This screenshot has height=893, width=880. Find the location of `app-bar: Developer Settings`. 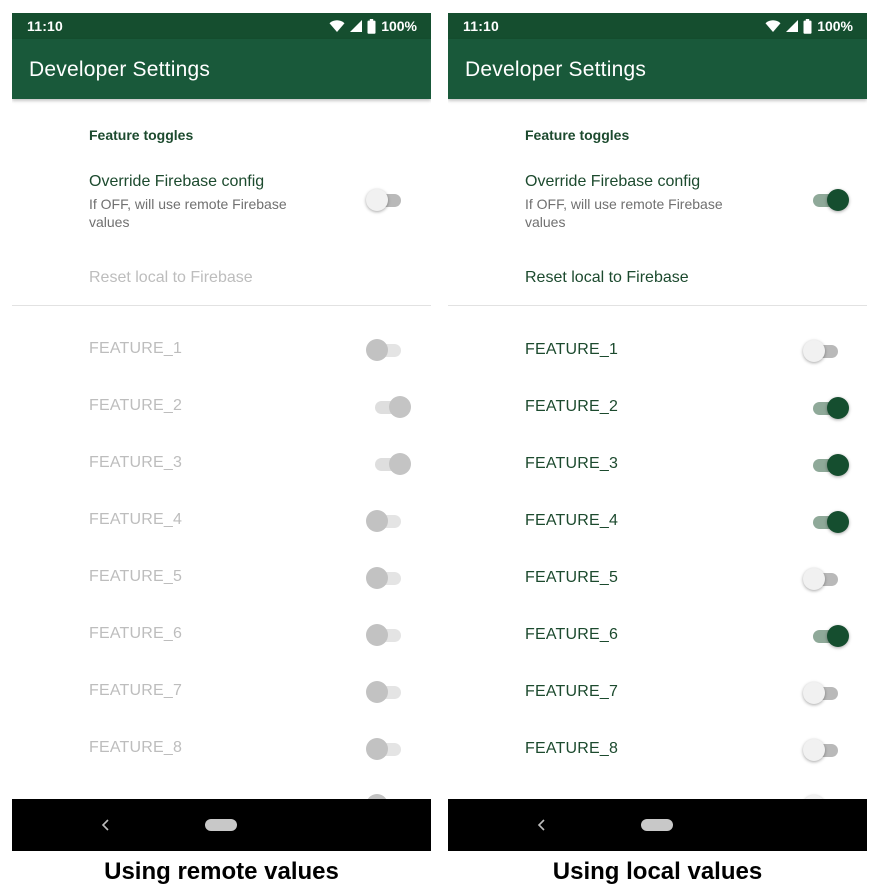

app-bar: Developer Settings is located at coordinates (657, 69).